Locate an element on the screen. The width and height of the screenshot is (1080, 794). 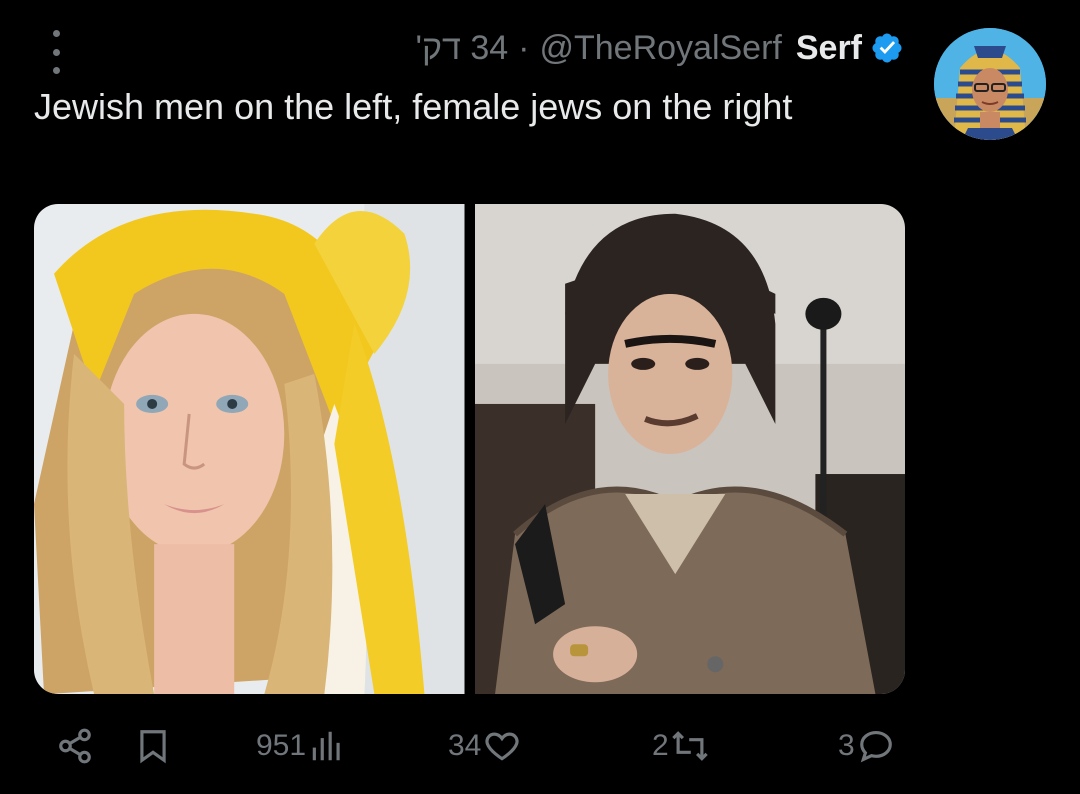
reply-button: 3 is located at coordinates (866, 746).